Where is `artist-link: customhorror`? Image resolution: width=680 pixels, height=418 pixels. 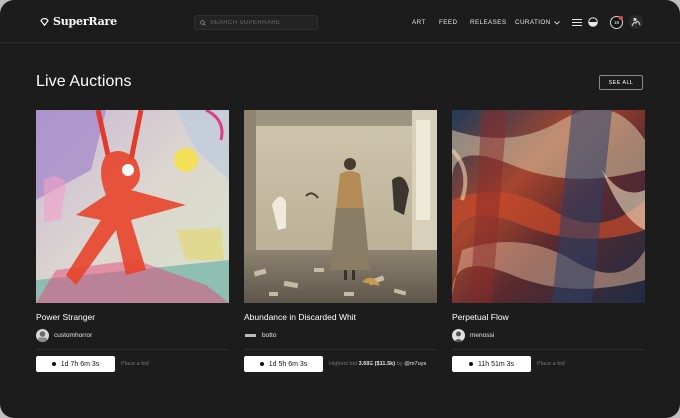
artist-link: customhorror is located at coordinates (64, 335).